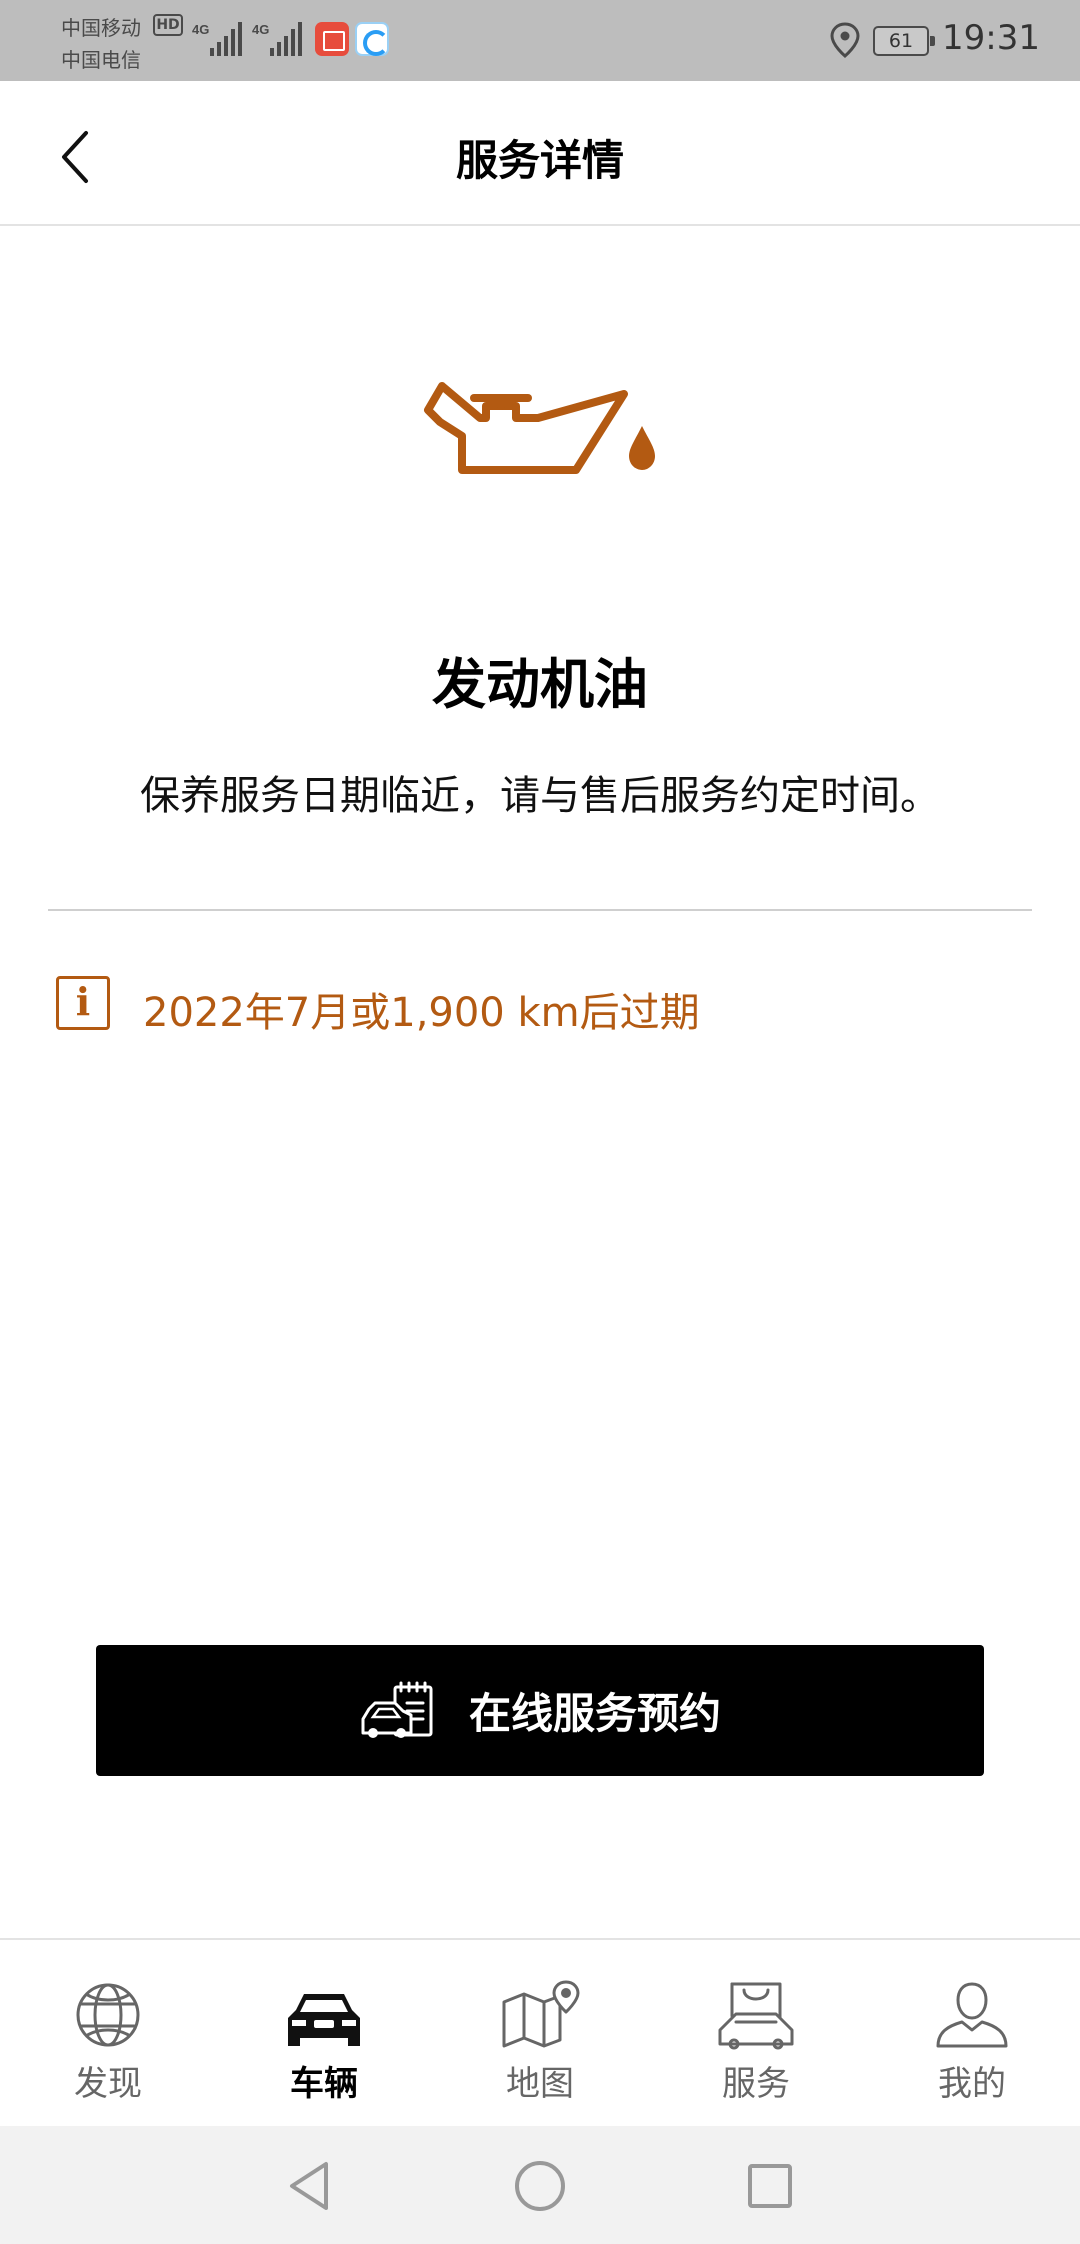 This screenshot has width=1080, height=2244. What do you see at coordinates (324, 2020) in the screenshot?
I see `car-icon` at bounding box center [324, 2020].